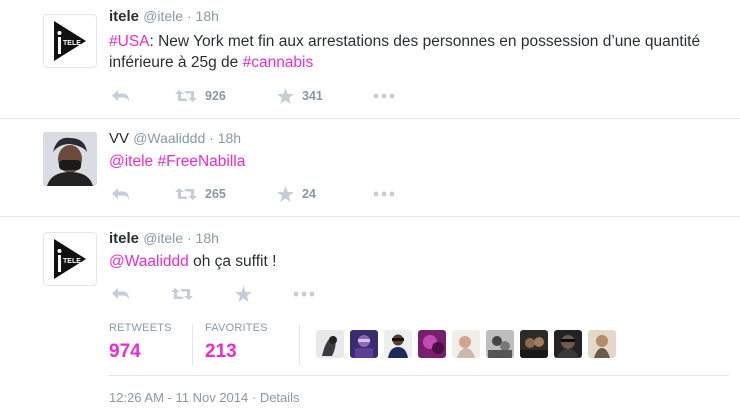 This screenshot has height=418, width=740. I want to click on tweet-entity-link: @Waaliddd, so click(149, 261).